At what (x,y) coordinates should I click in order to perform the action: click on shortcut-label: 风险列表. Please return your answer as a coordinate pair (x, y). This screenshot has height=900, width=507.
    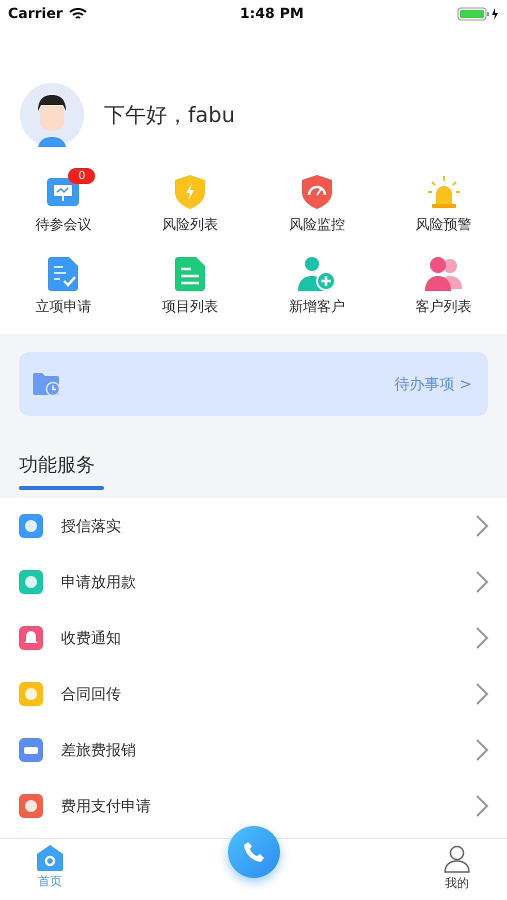
    Looking at the image, I should click on (190, 225).